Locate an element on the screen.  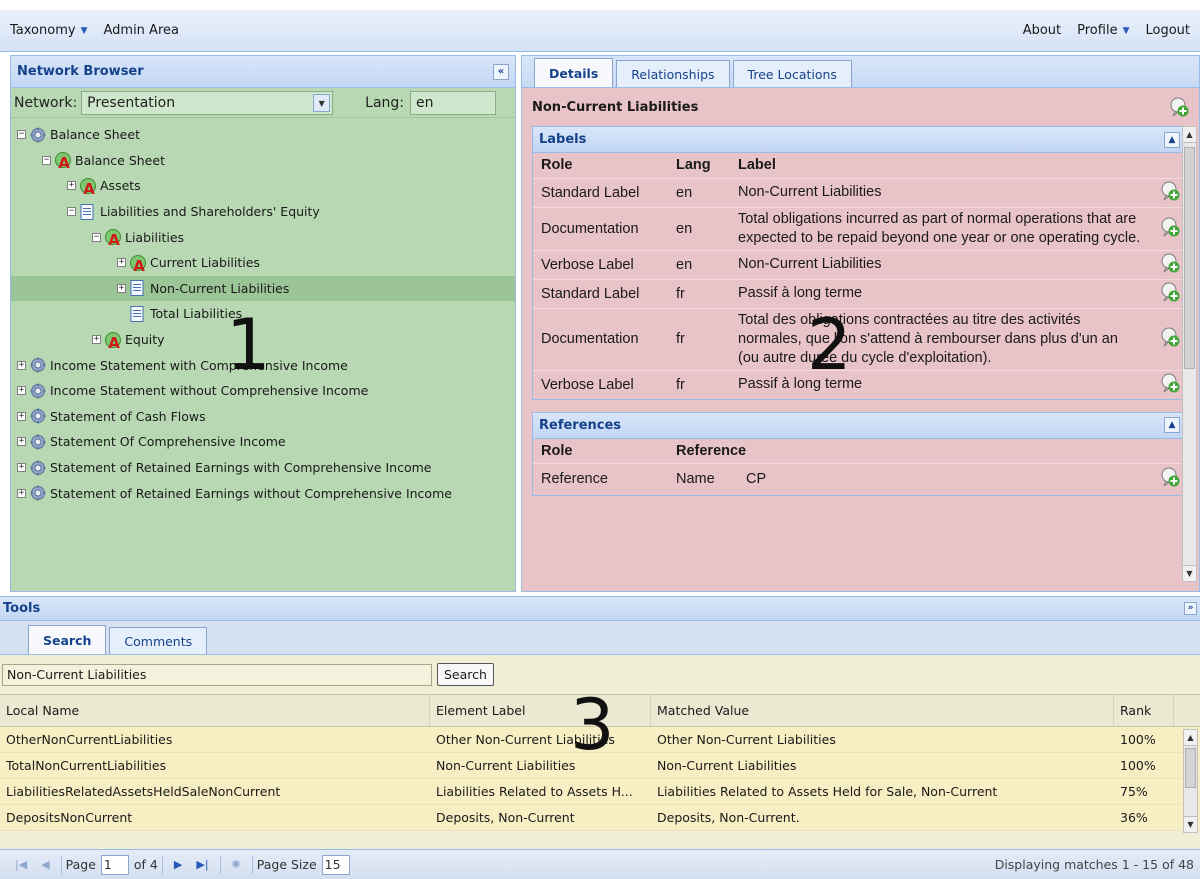
chevron-down-icon: ▼ is located at coordinates (322, 102).